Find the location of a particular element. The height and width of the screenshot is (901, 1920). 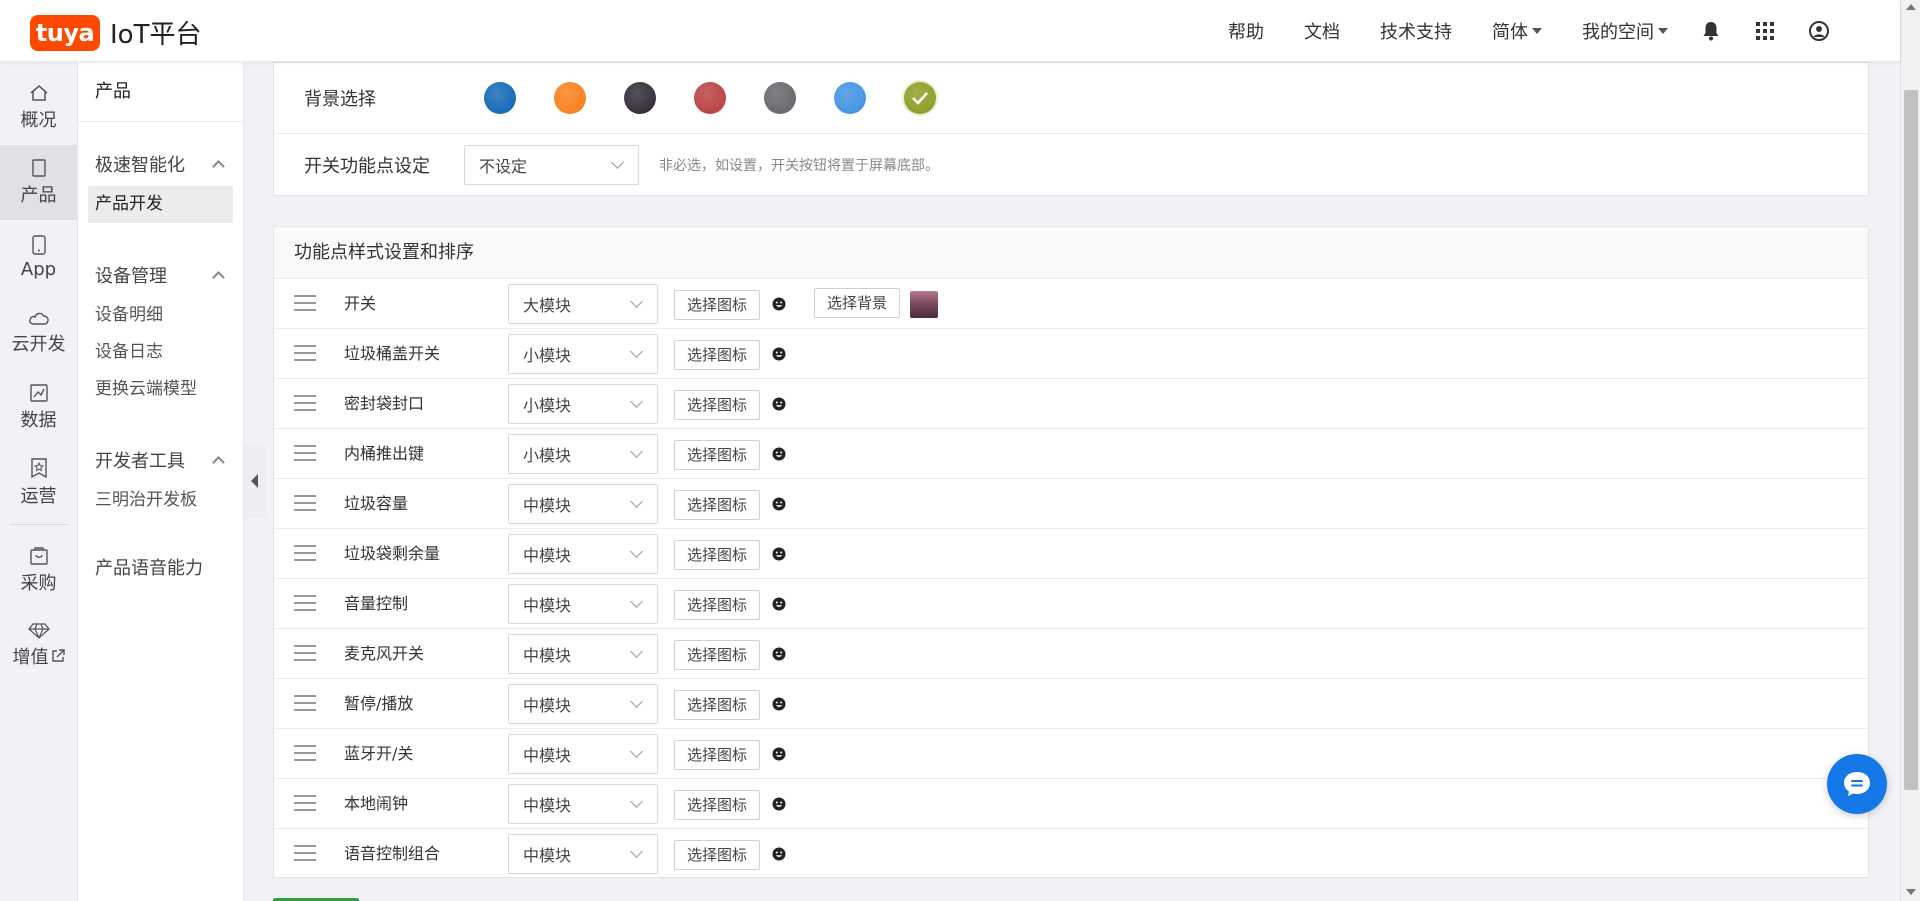

dp-style-select: 大模块 is located at coordinates (583, 304).